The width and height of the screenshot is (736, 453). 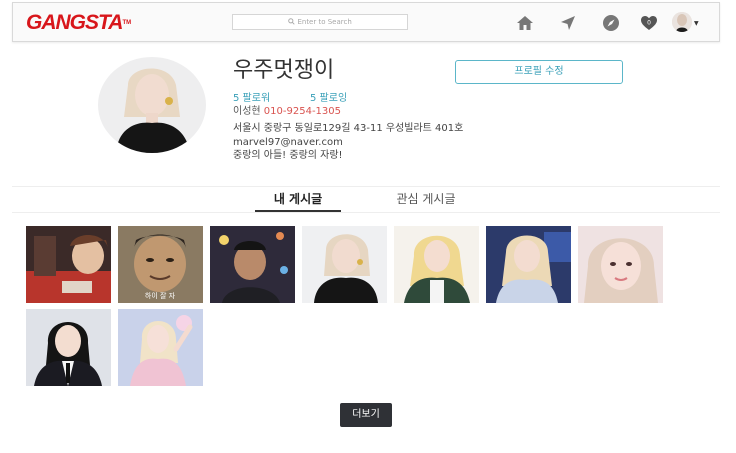 What do you see at coordinates (288, 142) in the screenshot?
I see `profile-email: marvel97@naver.com` at bounding box center [288, 142].